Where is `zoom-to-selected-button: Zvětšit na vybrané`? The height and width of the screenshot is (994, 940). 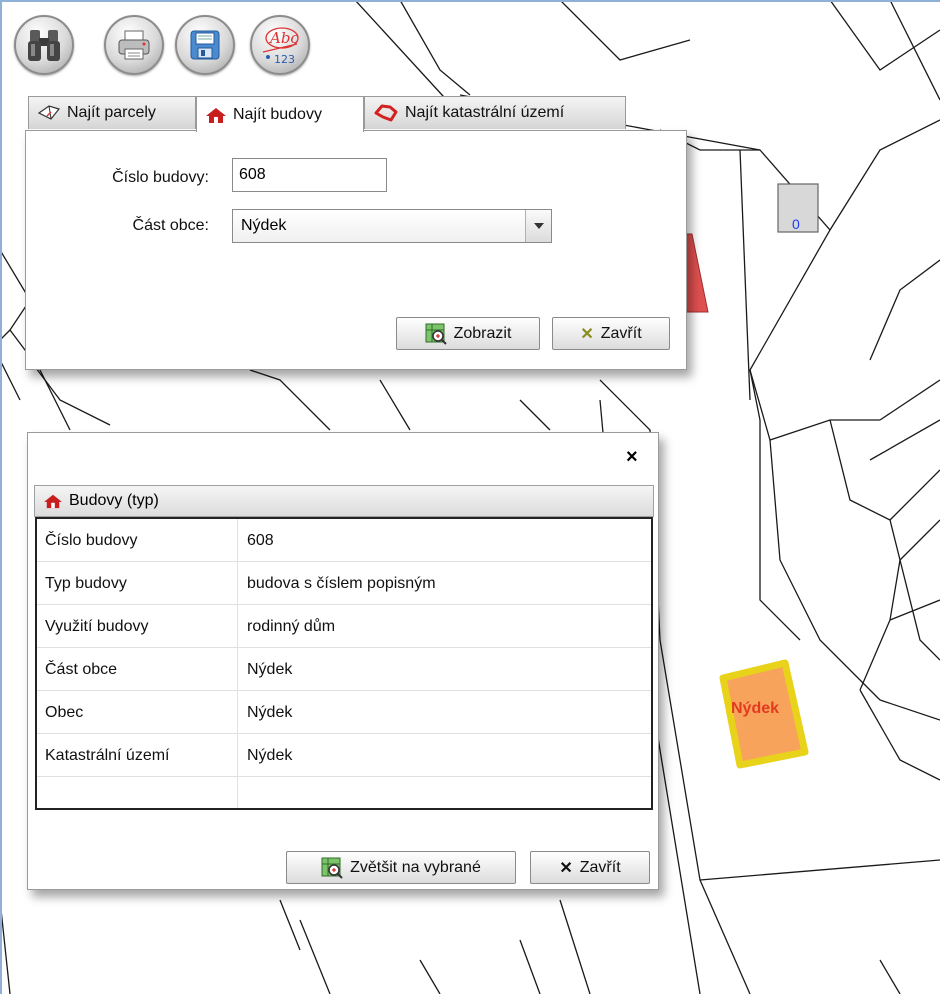
zoom-to-selected-button: Zvětšit na vybrané is located at coordinates (401, 867).